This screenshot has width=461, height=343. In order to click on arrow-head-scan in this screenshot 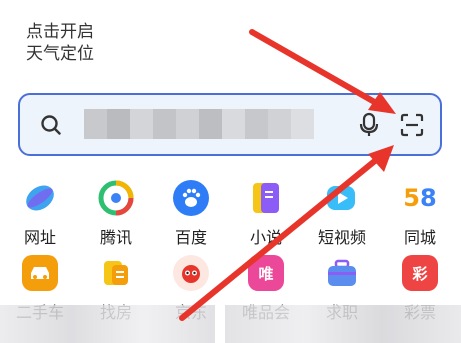, I will do `click(381, 158)`.